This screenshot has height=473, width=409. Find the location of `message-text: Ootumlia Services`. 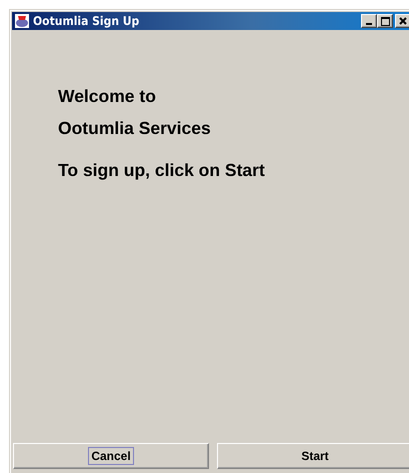

message-text: Ootumlia Services is located at coordinates (135, 128).